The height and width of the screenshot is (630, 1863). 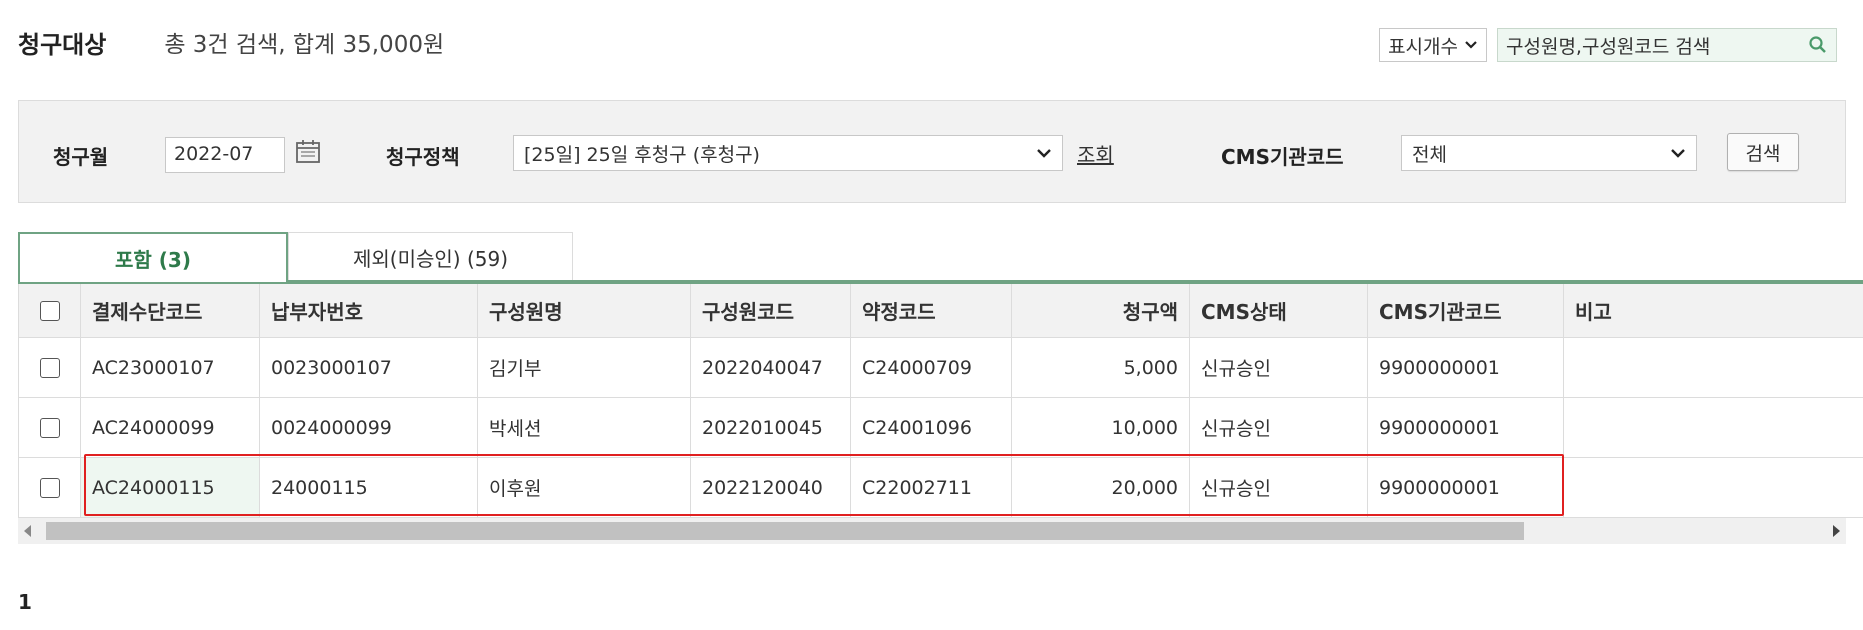 I want to click on cms-code-value: 전체, so click(x=1429, y=154).